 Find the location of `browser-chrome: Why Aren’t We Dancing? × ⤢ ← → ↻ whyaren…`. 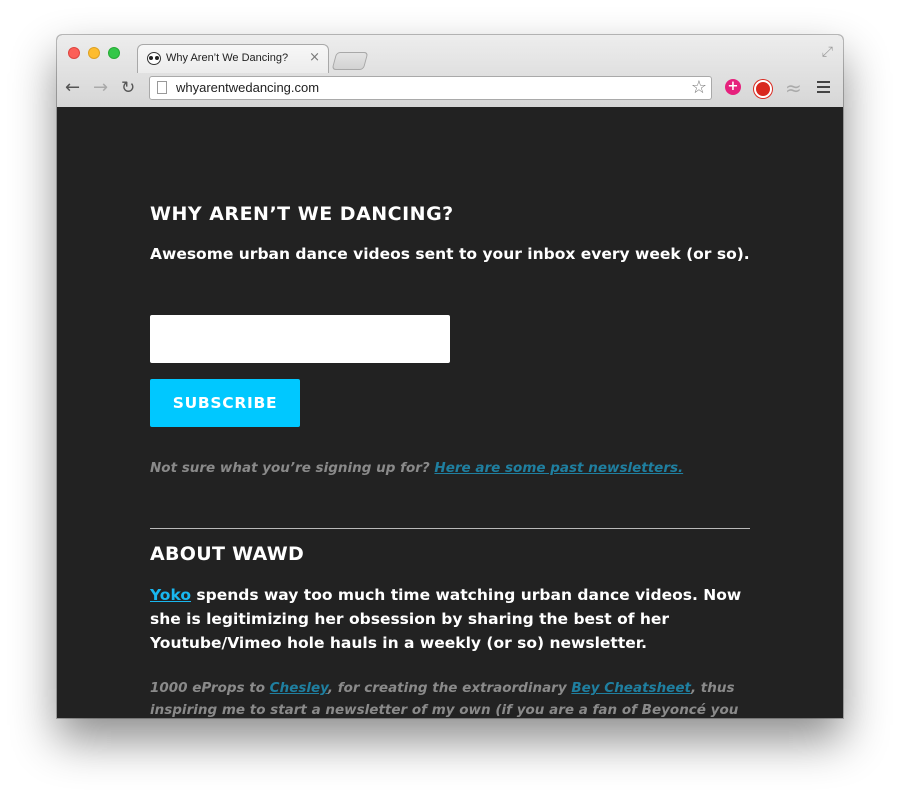

browser-chrome: Why Aren’t We Dancing? × ⤢ ← → ↻ whyaren… is located at coordinates (450, 71).